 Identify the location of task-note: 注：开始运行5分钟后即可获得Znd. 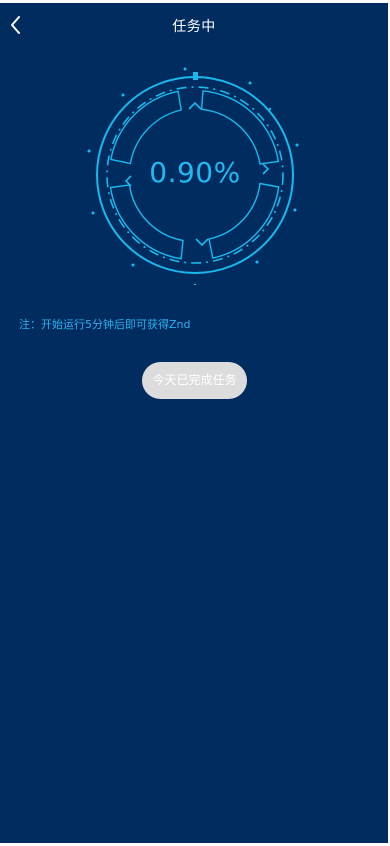
(105, 324).